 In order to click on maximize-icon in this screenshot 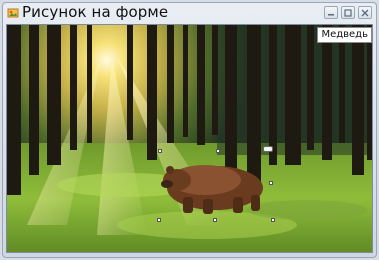, I will do `click(348, 12)`.